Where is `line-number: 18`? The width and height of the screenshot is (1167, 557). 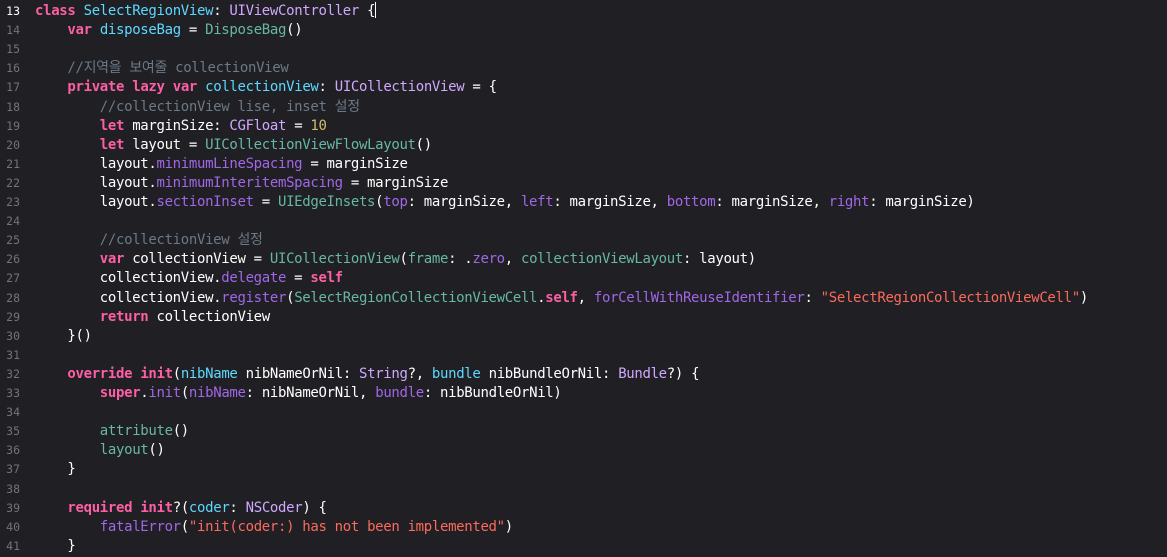 line-number: 18 is located at coordinates (13, 106).